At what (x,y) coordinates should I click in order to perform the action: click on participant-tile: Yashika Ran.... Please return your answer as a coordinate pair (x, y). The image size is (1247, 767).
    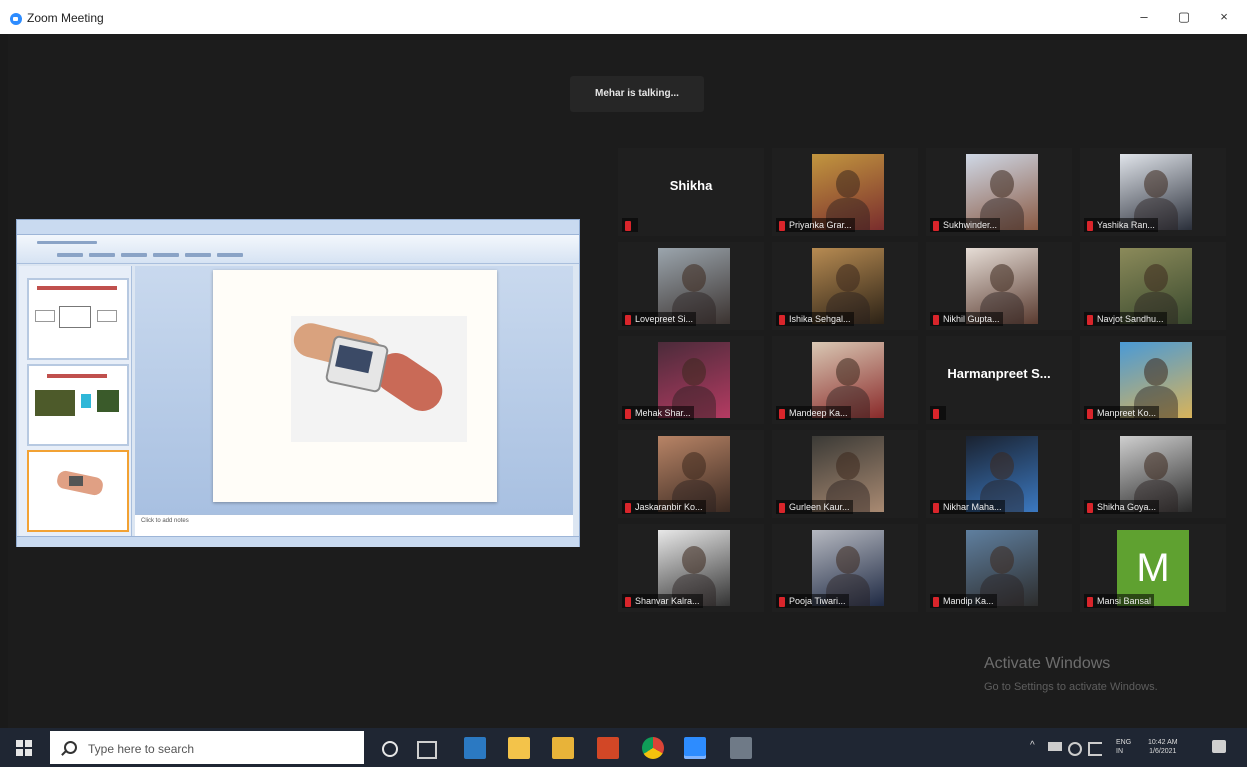
    Looking at the image, I should click on (1153, 192).